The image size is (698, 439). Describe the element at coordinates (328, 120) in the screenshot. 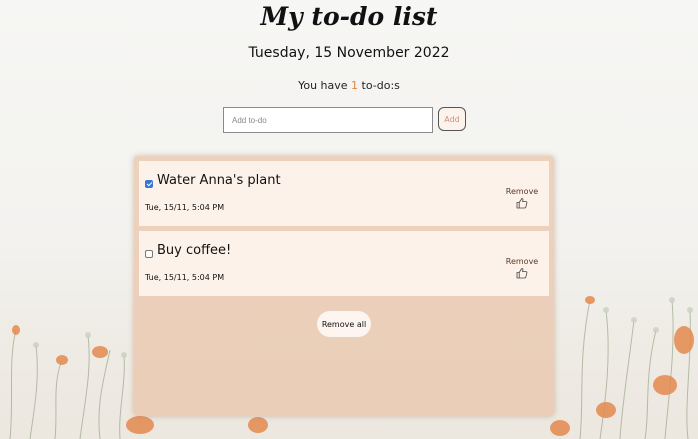

I see `add-todo-input` at that location.